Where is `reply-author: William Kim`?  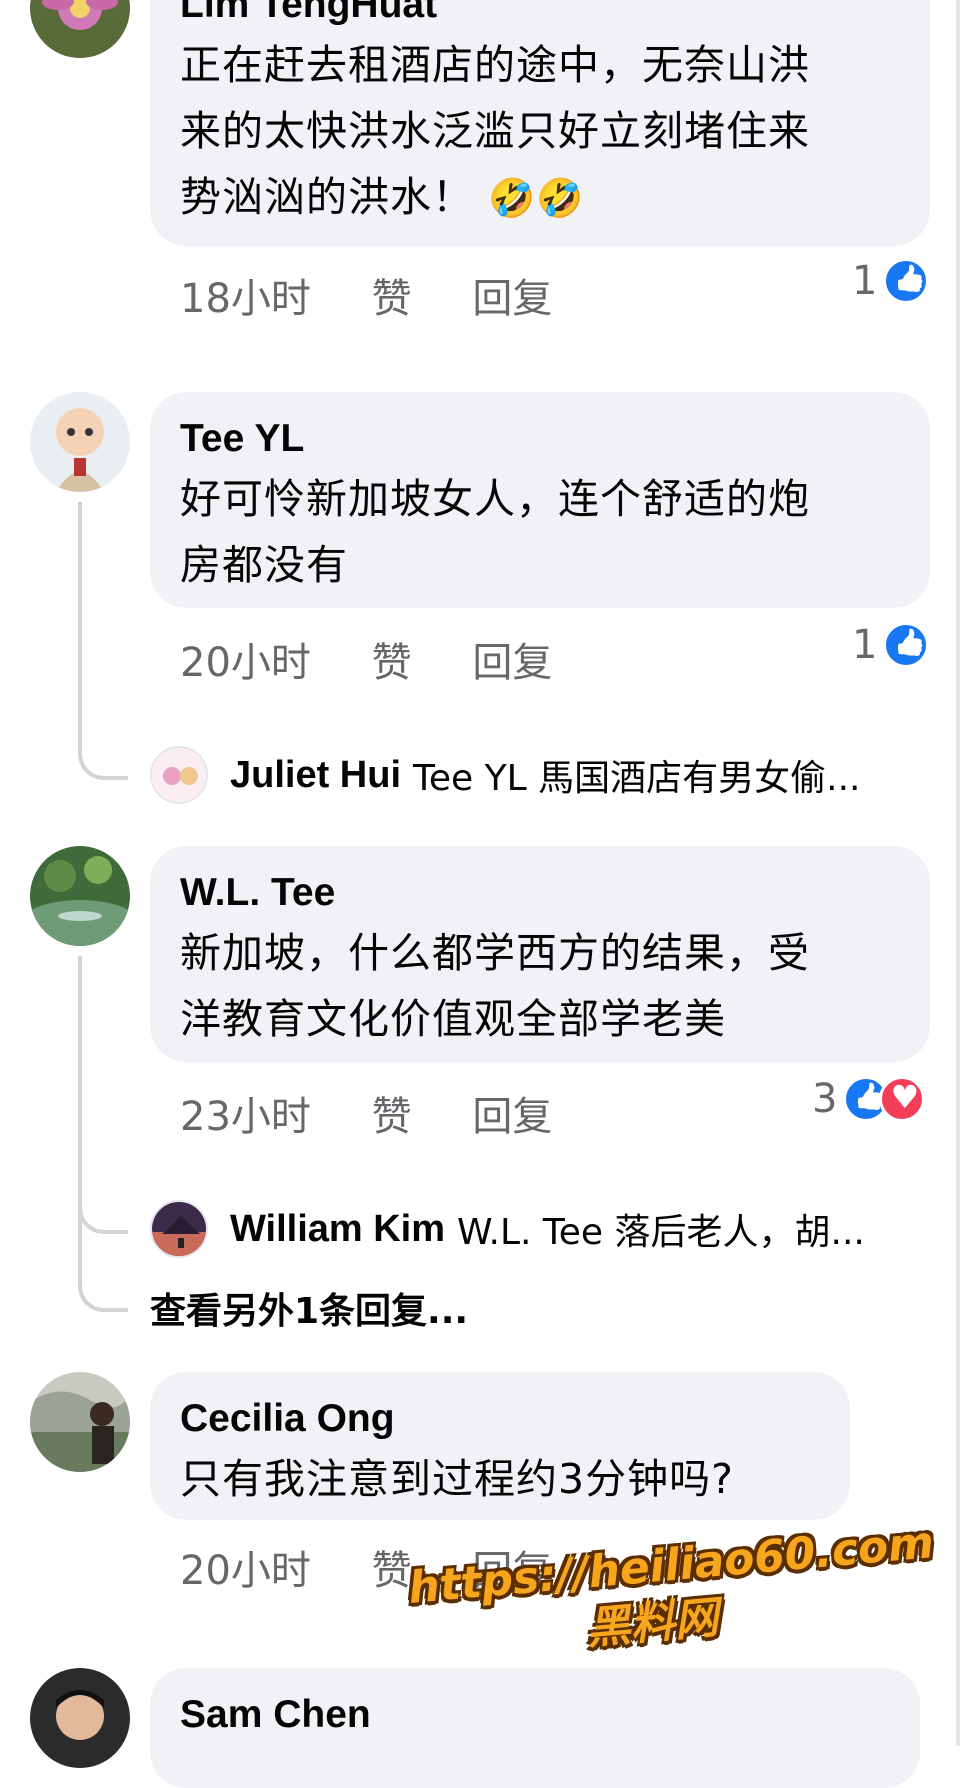
reply-author: William Kim is located at coordinates (337, 1229).